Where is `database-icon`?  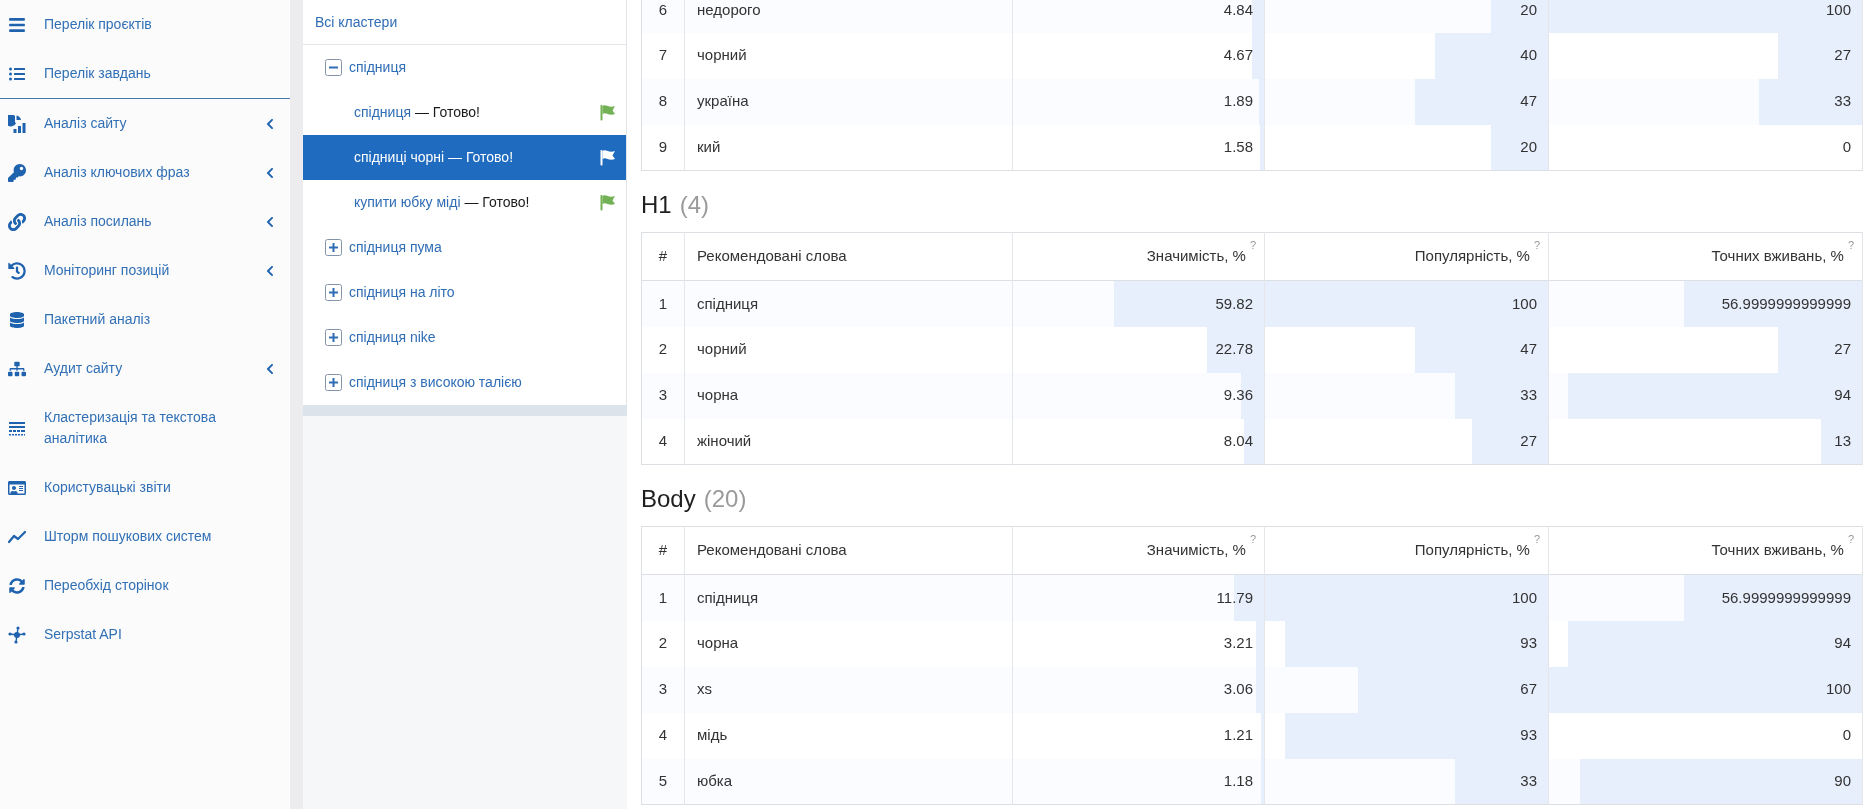 database-icon is located at coordinates (17, 319).